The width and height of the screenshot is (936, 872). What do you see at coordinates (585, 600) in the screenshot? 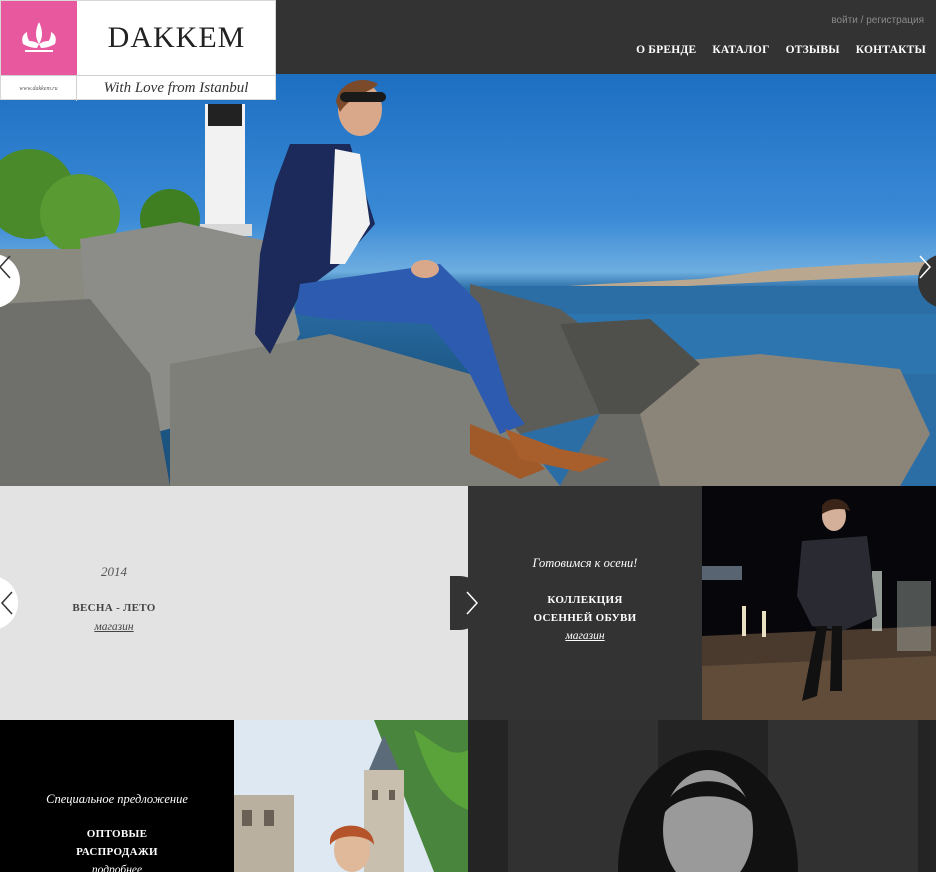
I see `promo-title-line1: КОЛЛЕКЦИЯ` at bounding box center [585, 600].